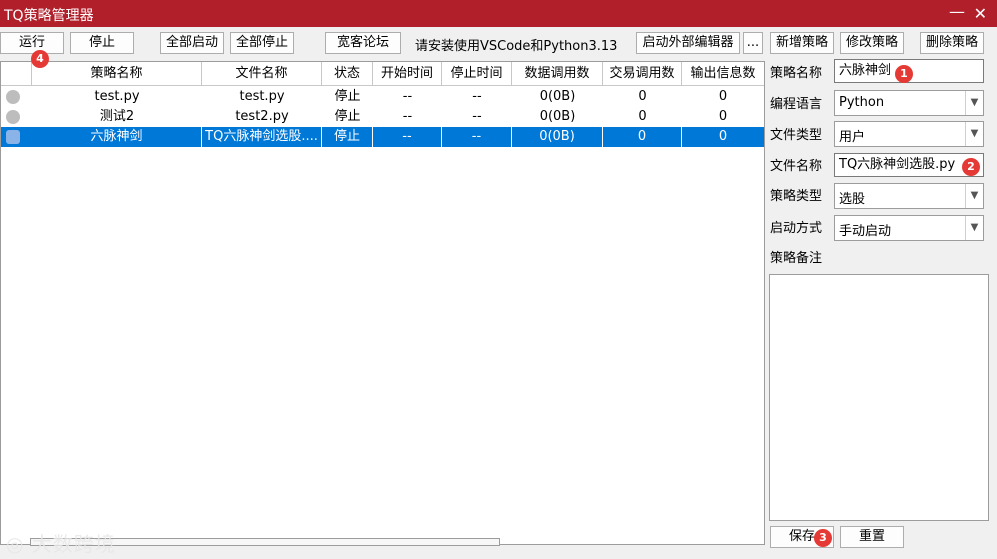 This screenshot has height=559, width=997. Describe the element at coordinates (909, 196) in the screenshot. I see `strategy-type-select: 选股 ▼` at that location.